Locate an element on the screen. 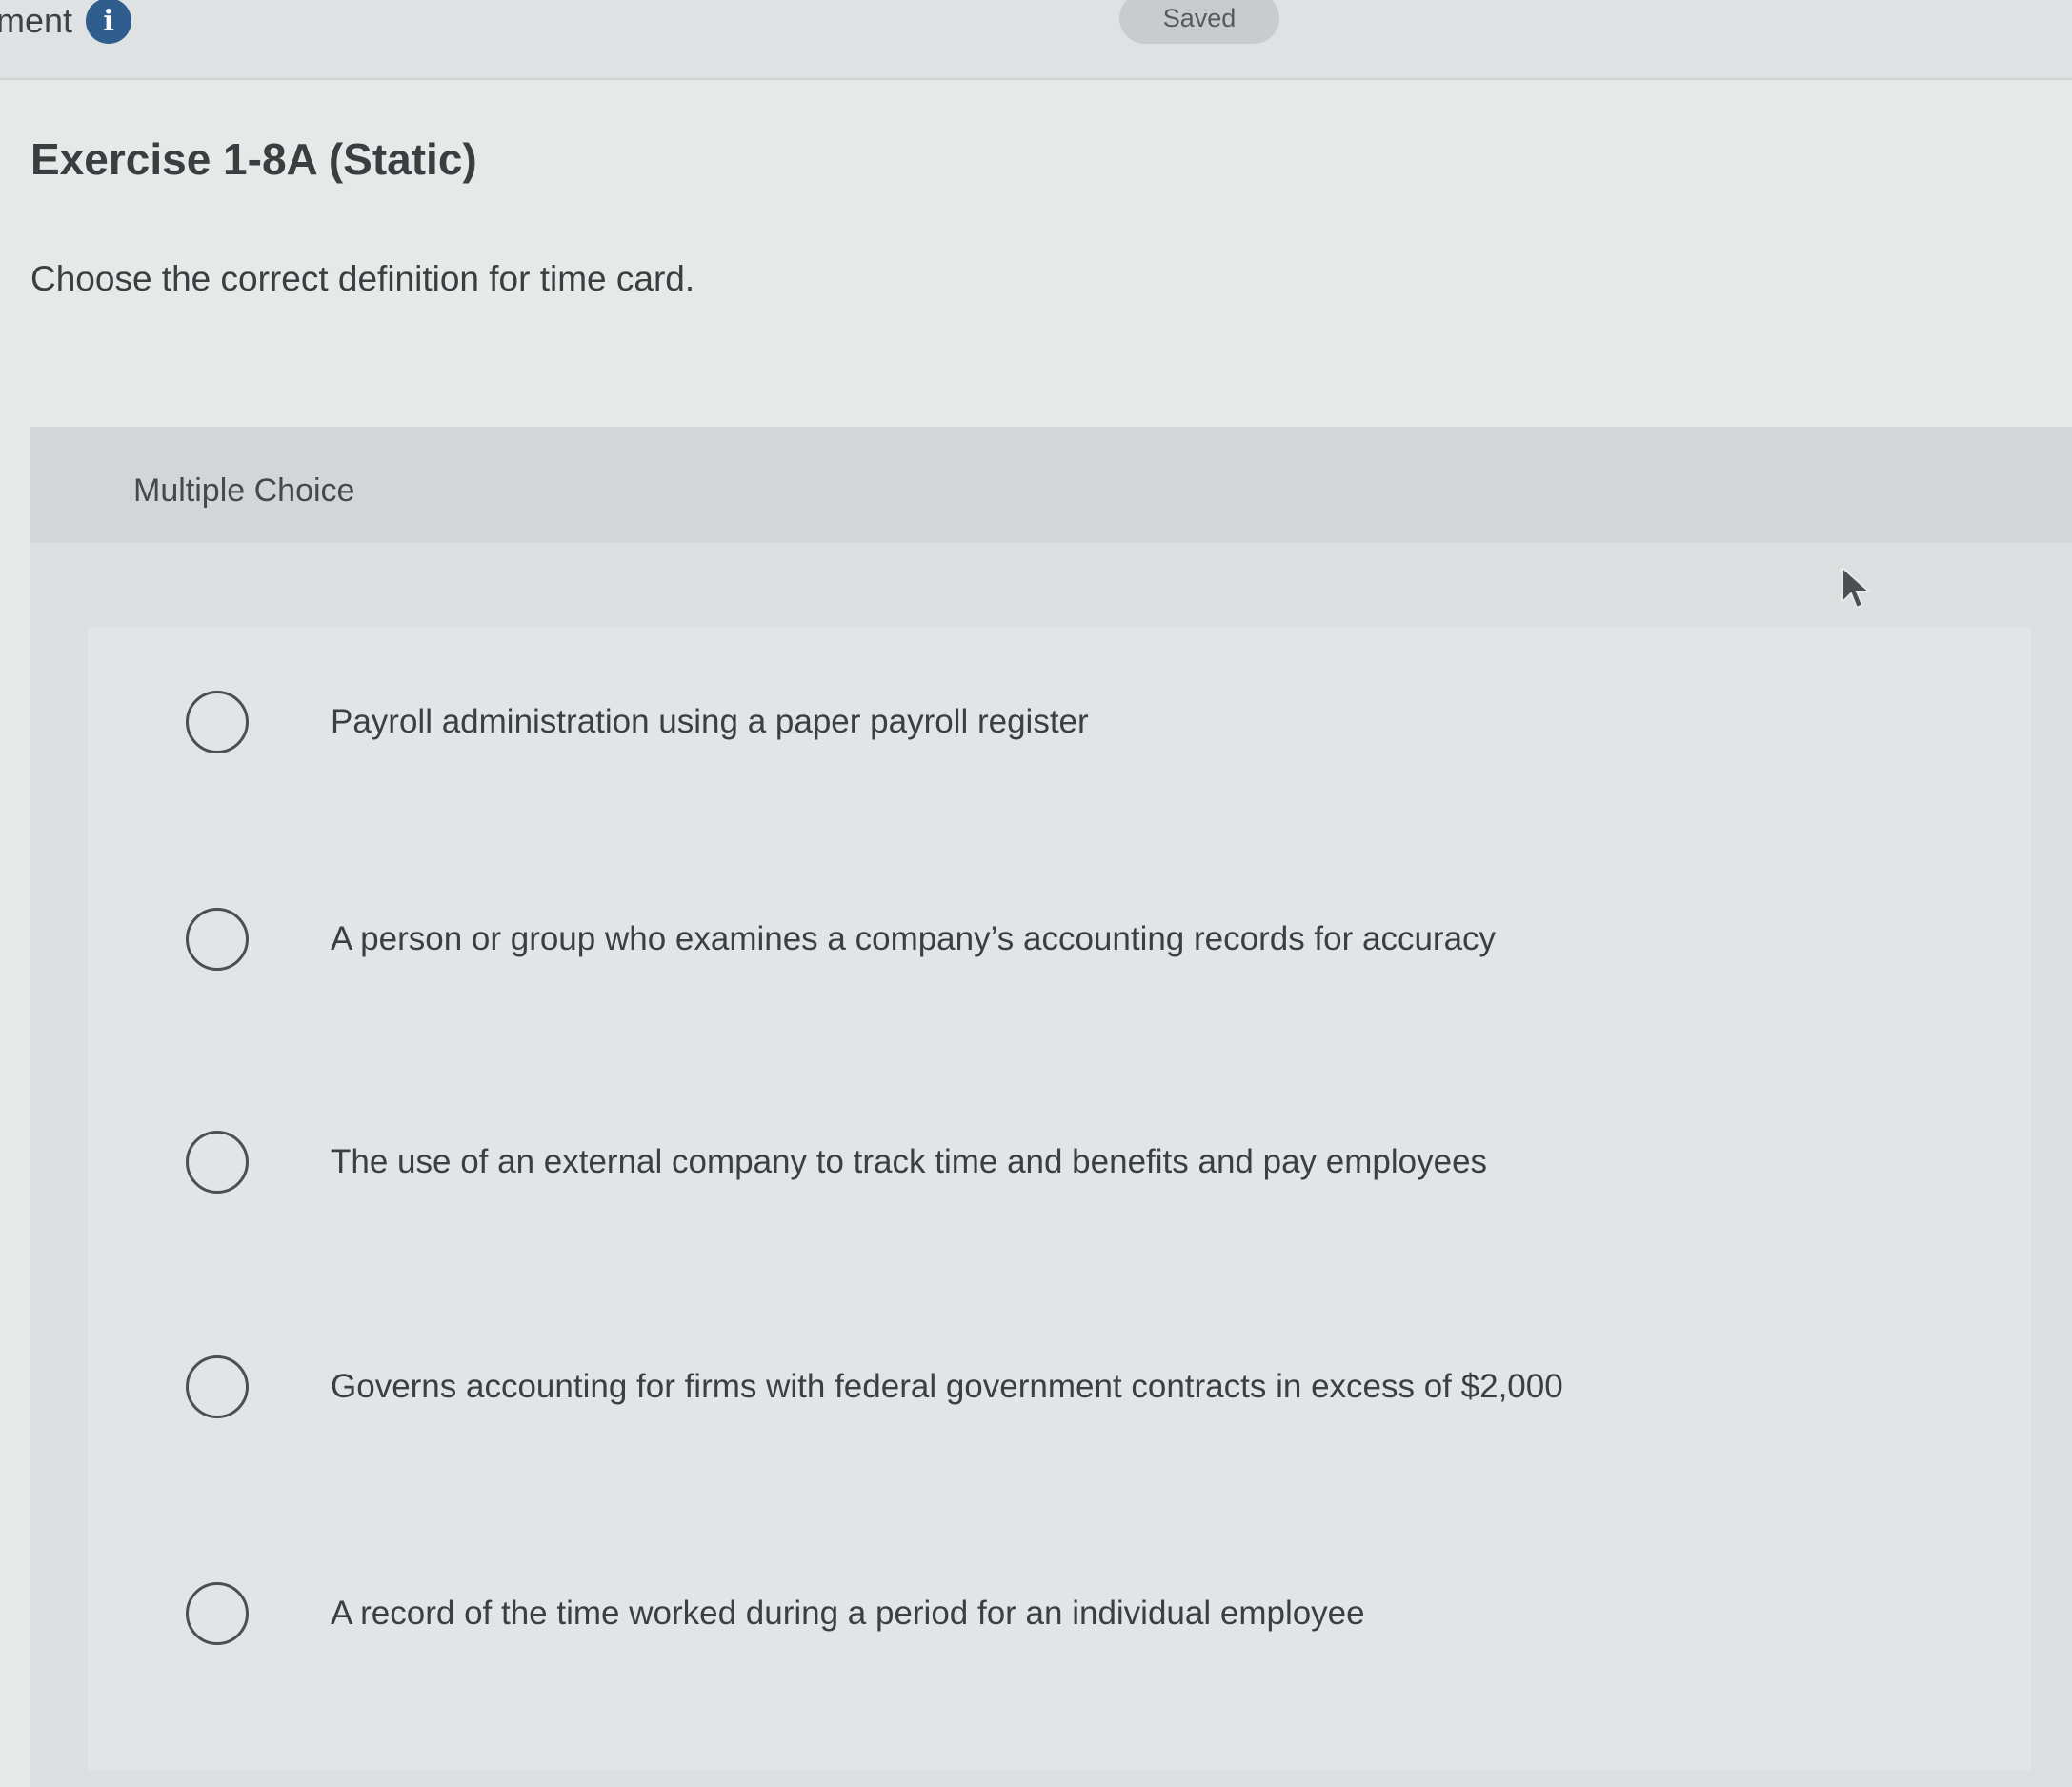  assignment-title-area: ment i is located at coordinates (66, 22).